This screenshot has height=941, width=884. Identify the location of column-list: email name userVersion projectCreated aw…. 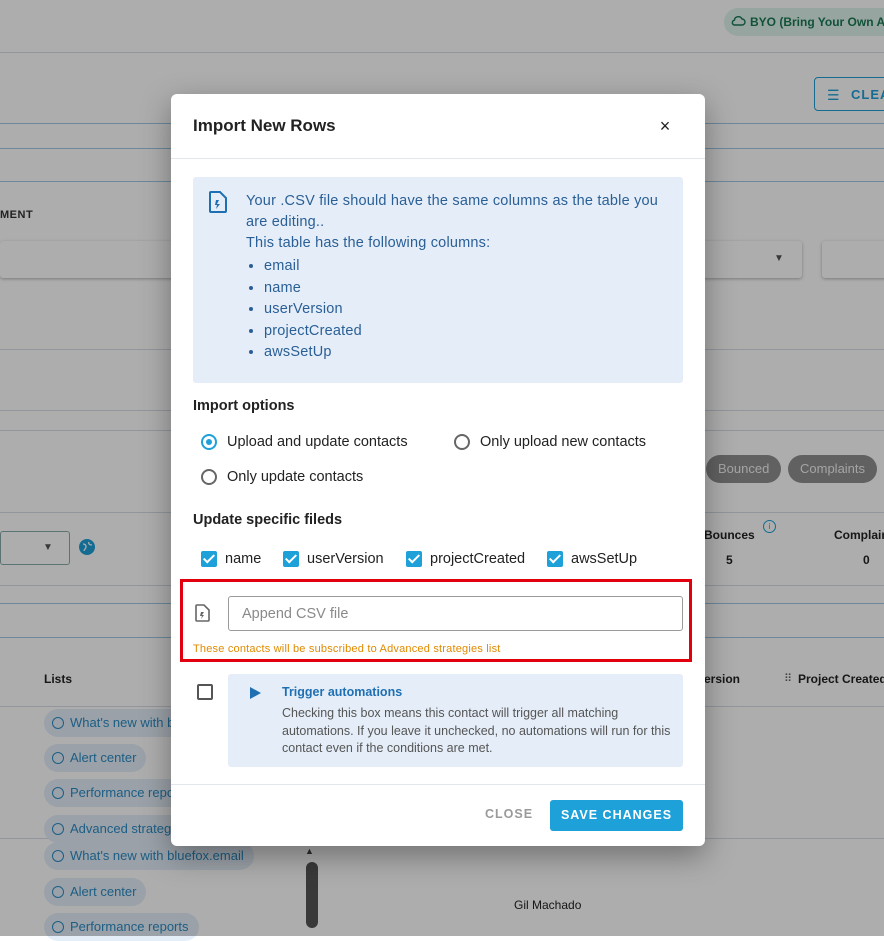
(458, 310).